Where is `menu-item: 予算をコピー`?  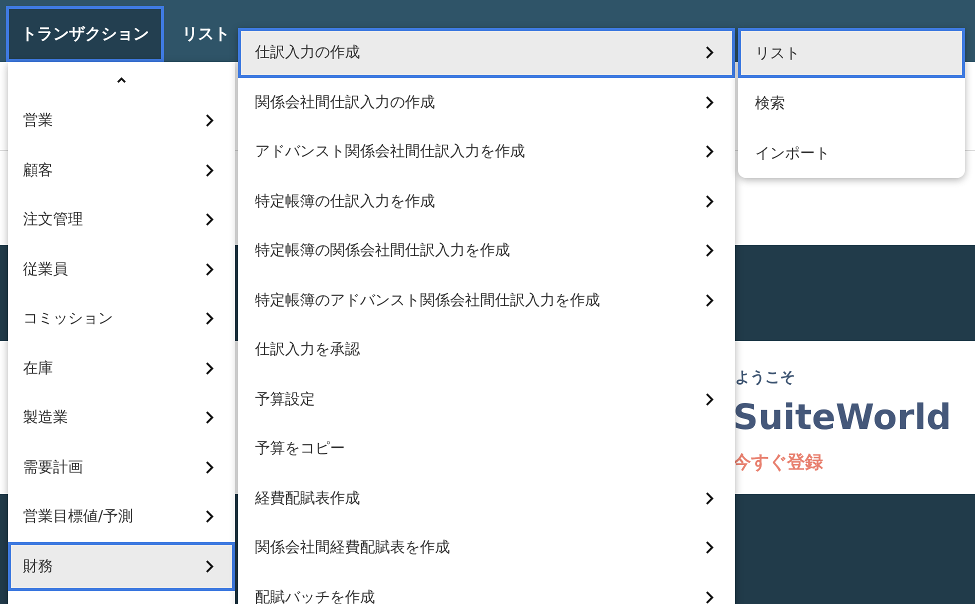
menu-item: 予算をコピー is located at coordinates (486, 449).